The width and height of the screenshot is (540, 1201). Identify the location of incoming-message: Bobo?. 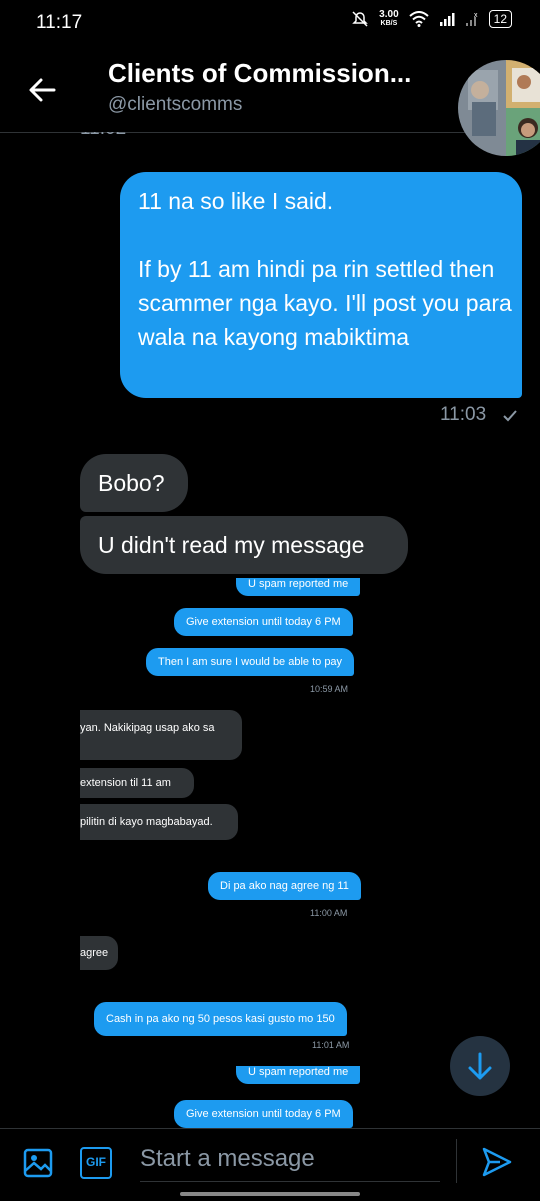
(134, 483).